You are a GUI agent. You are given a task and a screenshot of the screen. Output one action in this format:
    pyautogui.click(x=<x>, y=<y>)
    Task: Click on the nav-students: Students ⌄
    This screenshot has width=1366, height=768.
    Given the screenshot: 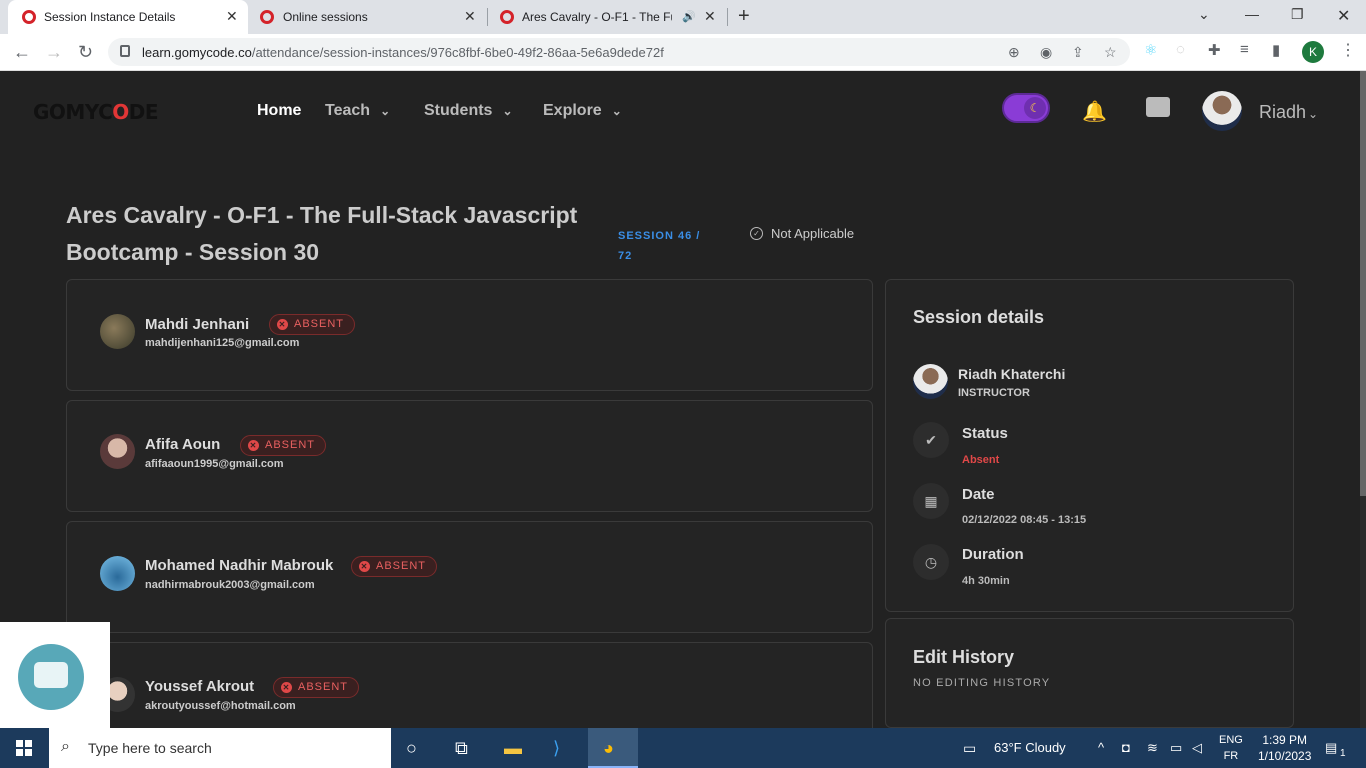 What is the action you would take?
    pyautogui.click(x=468, y=111)
    